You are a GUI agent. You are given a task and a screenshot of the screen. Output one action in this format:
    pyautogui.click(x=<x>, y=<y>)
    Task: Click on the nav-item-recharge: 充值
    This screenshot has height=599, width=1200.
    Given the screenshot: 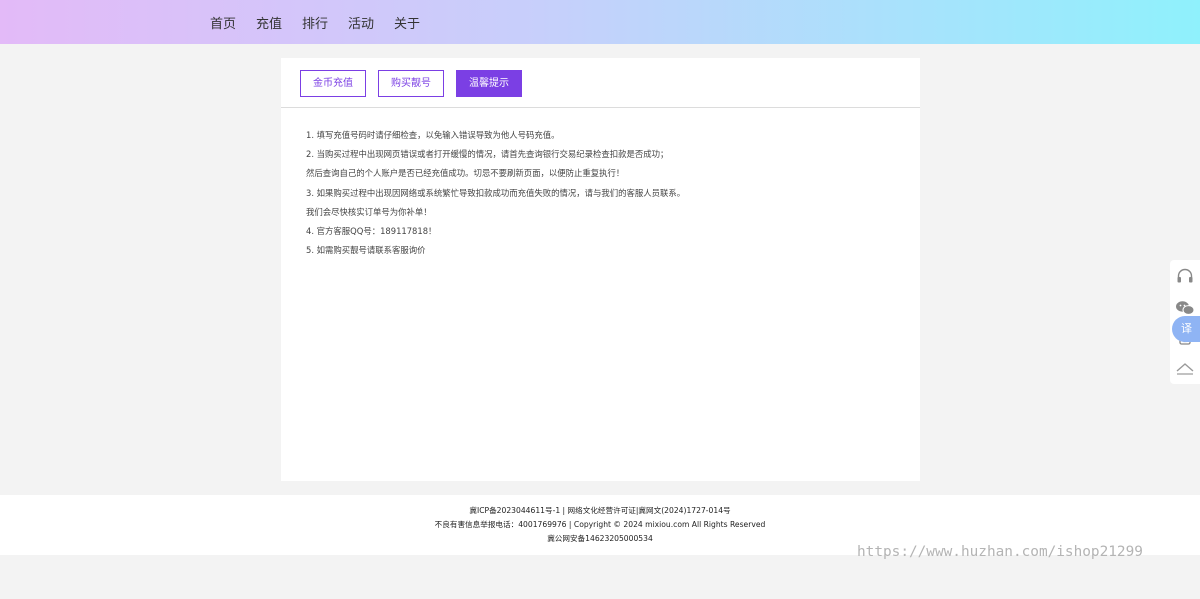 What is the action you would take?
    pyautogui.click(x=269, y=22)
    